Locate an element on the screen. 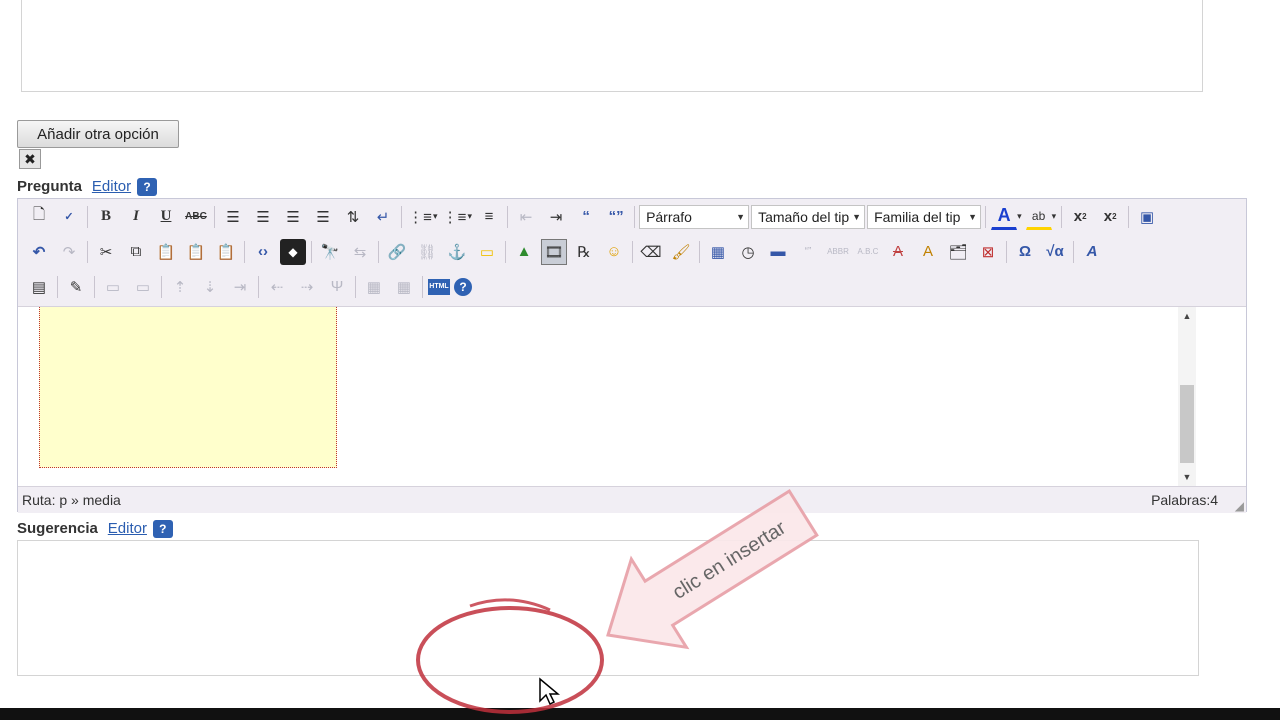 The height and width of the screenshot is (720, 1280). cite-icon: “” is located at coordinates (808, 252).